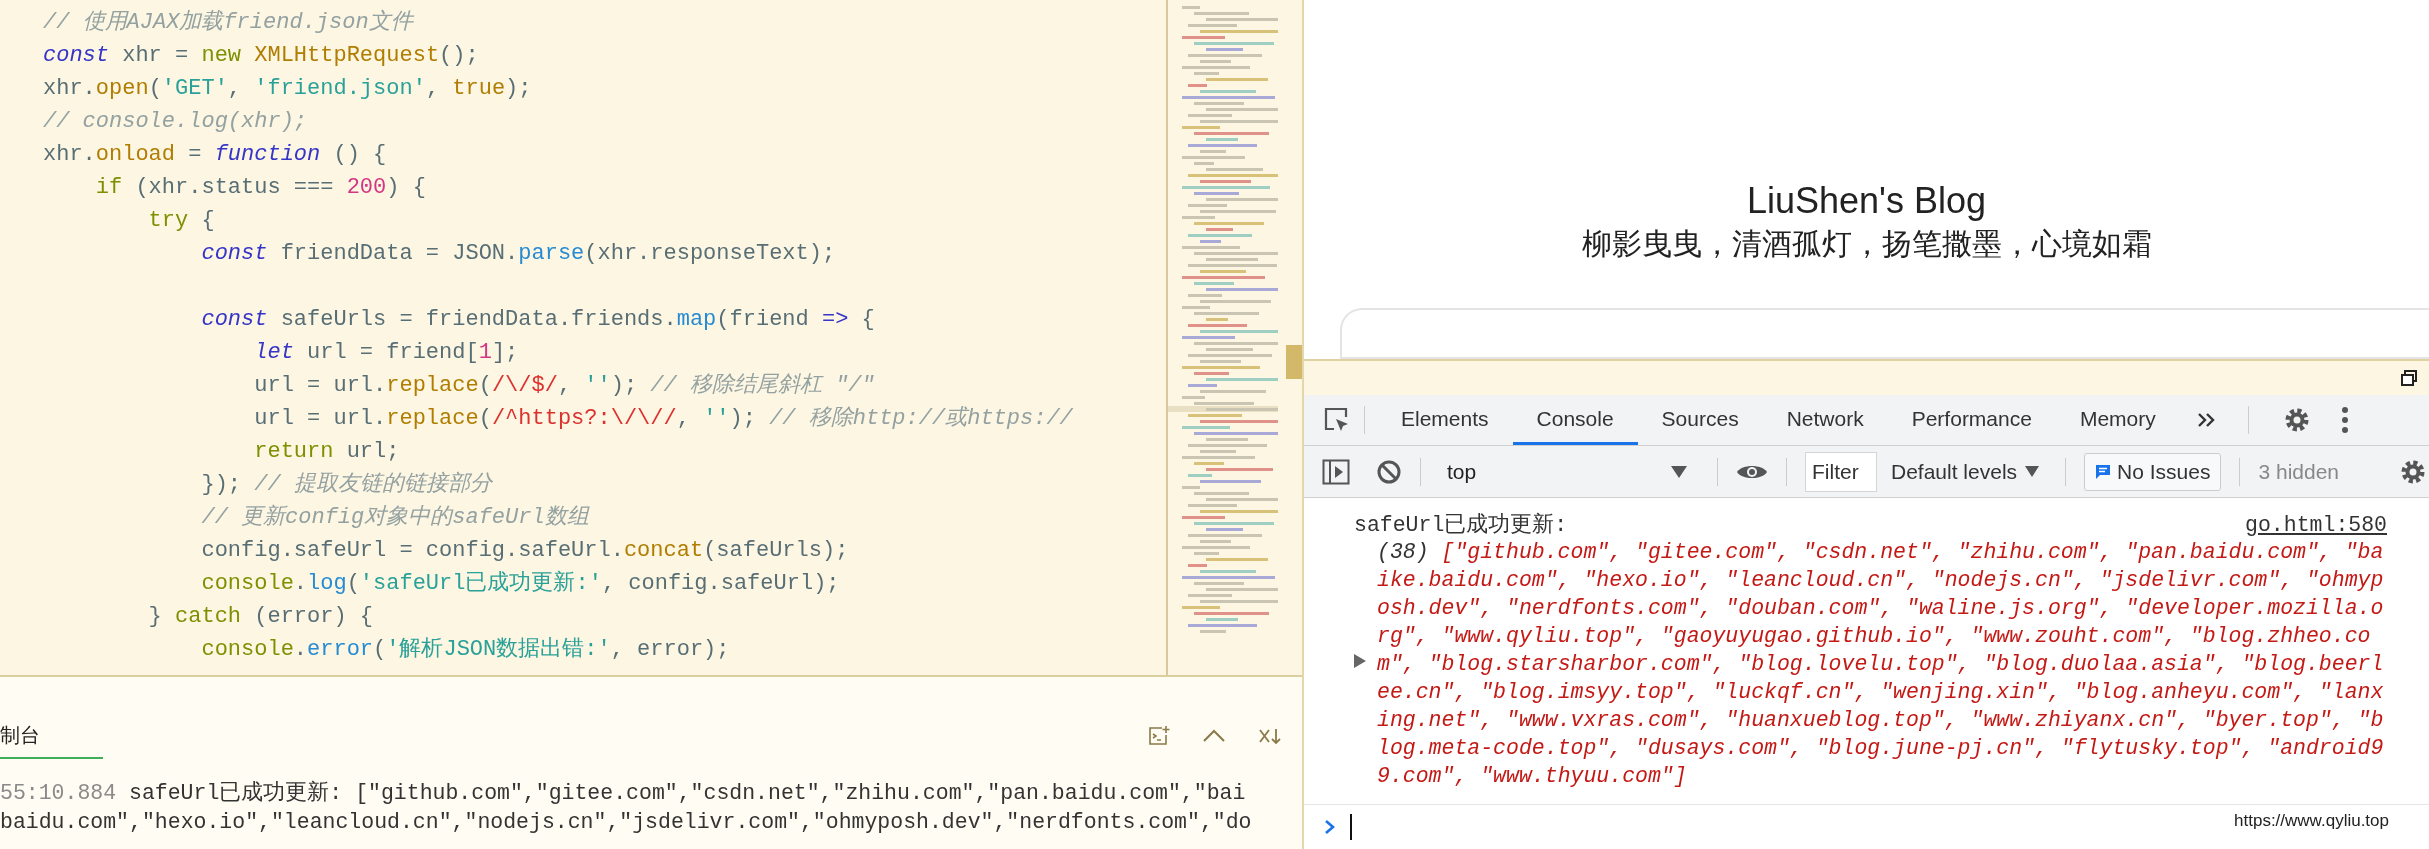 The width and height of the screenshot is (2429, 849). I want to click on log-line: 55:10.884 safeUrl已成功更新: ["github.com","gitee.com","csdn.net","zhihu.com","pan.baidu.com","bai, so click(623, 793).